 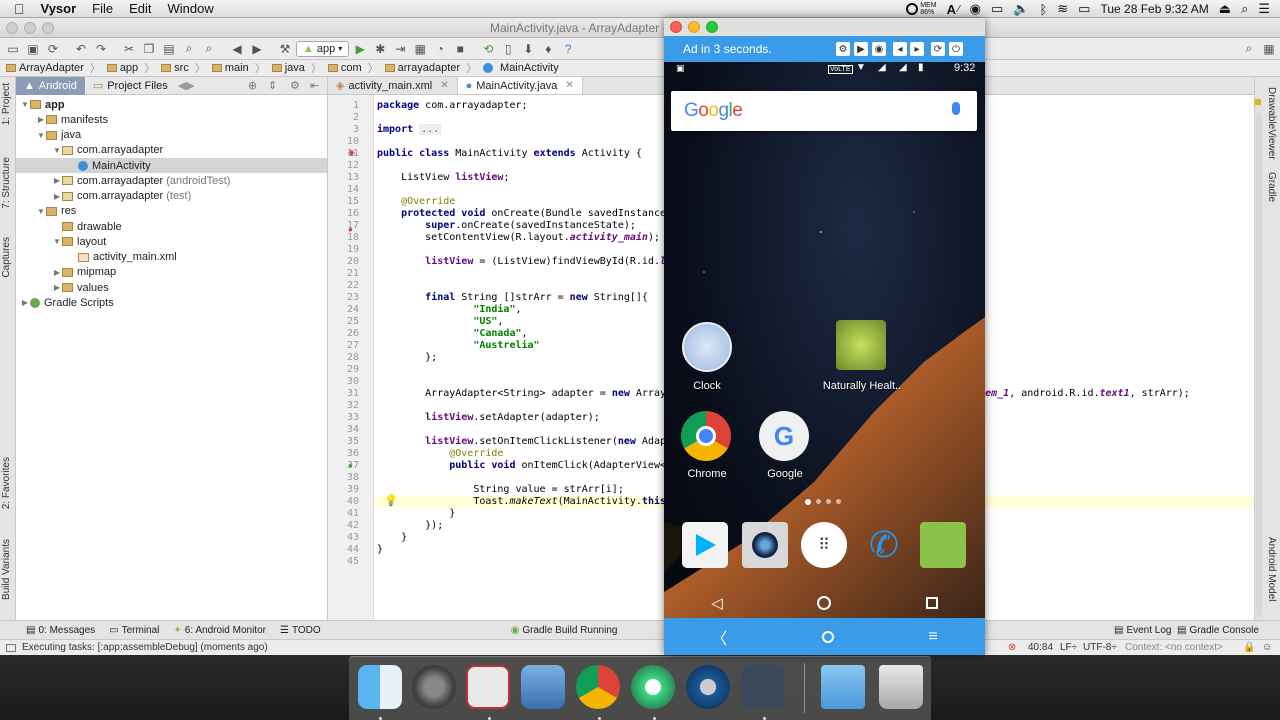 What do you see at coordinates (1259, 364) in the screenshot?
I see `editor-scrollbar` at bounding box center [1259, 364].